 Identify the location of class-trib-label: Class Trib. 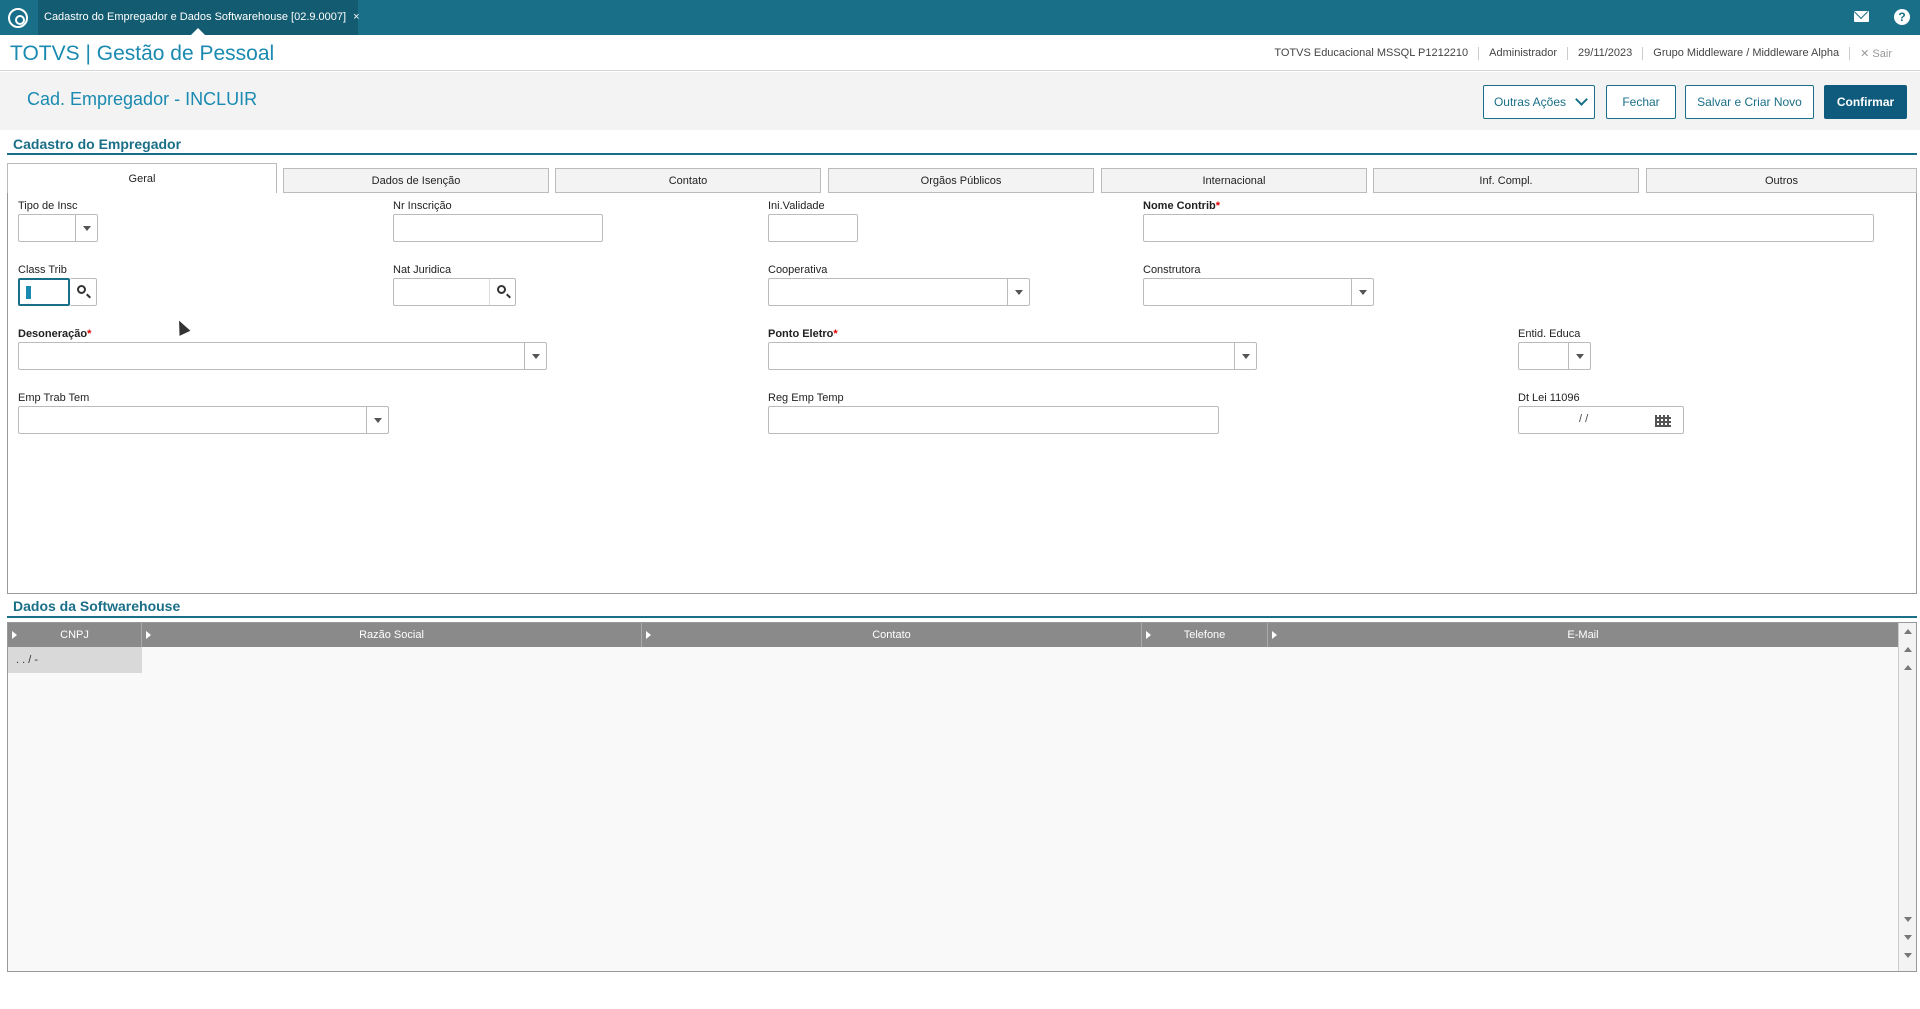
(42, 270).